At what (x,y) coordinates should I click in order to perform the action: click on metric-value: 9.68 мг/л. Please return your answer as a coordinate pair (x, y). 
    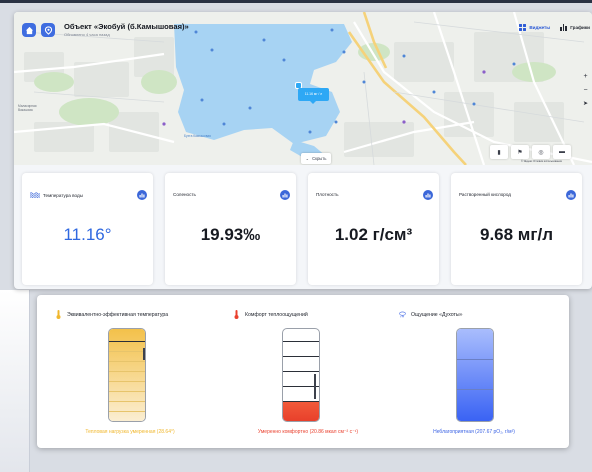
    Looking at the image, I should click on (516, 234).